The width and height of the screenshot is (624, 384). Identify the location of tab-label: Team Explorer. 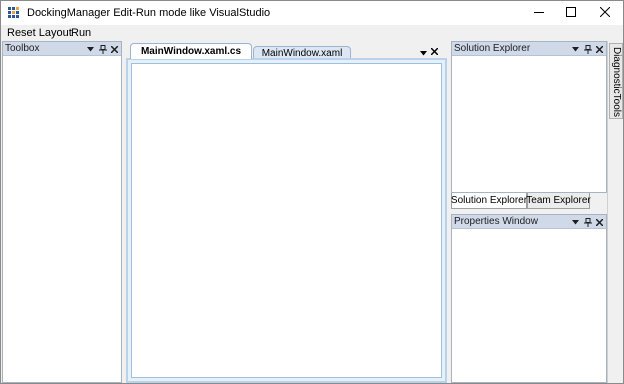
(558, 200).